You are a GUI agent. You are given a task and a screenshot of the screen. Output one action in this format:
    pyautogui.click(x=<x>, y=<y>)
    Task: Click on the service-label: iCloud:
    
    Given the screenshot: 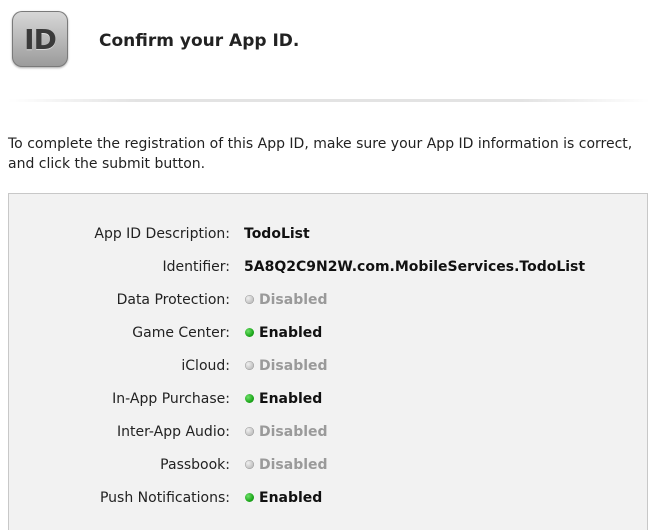 What is the action you would take?
    pyautogui.click(x=205, y=366)
    